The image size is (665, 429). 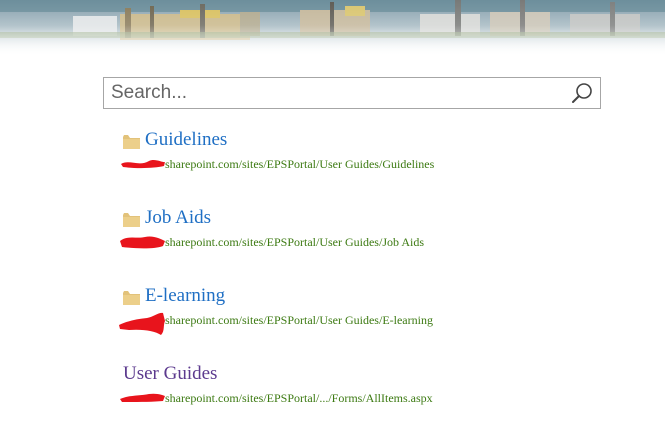 I want to click on result-title-link: User Guides, so click(x=170, y=374).